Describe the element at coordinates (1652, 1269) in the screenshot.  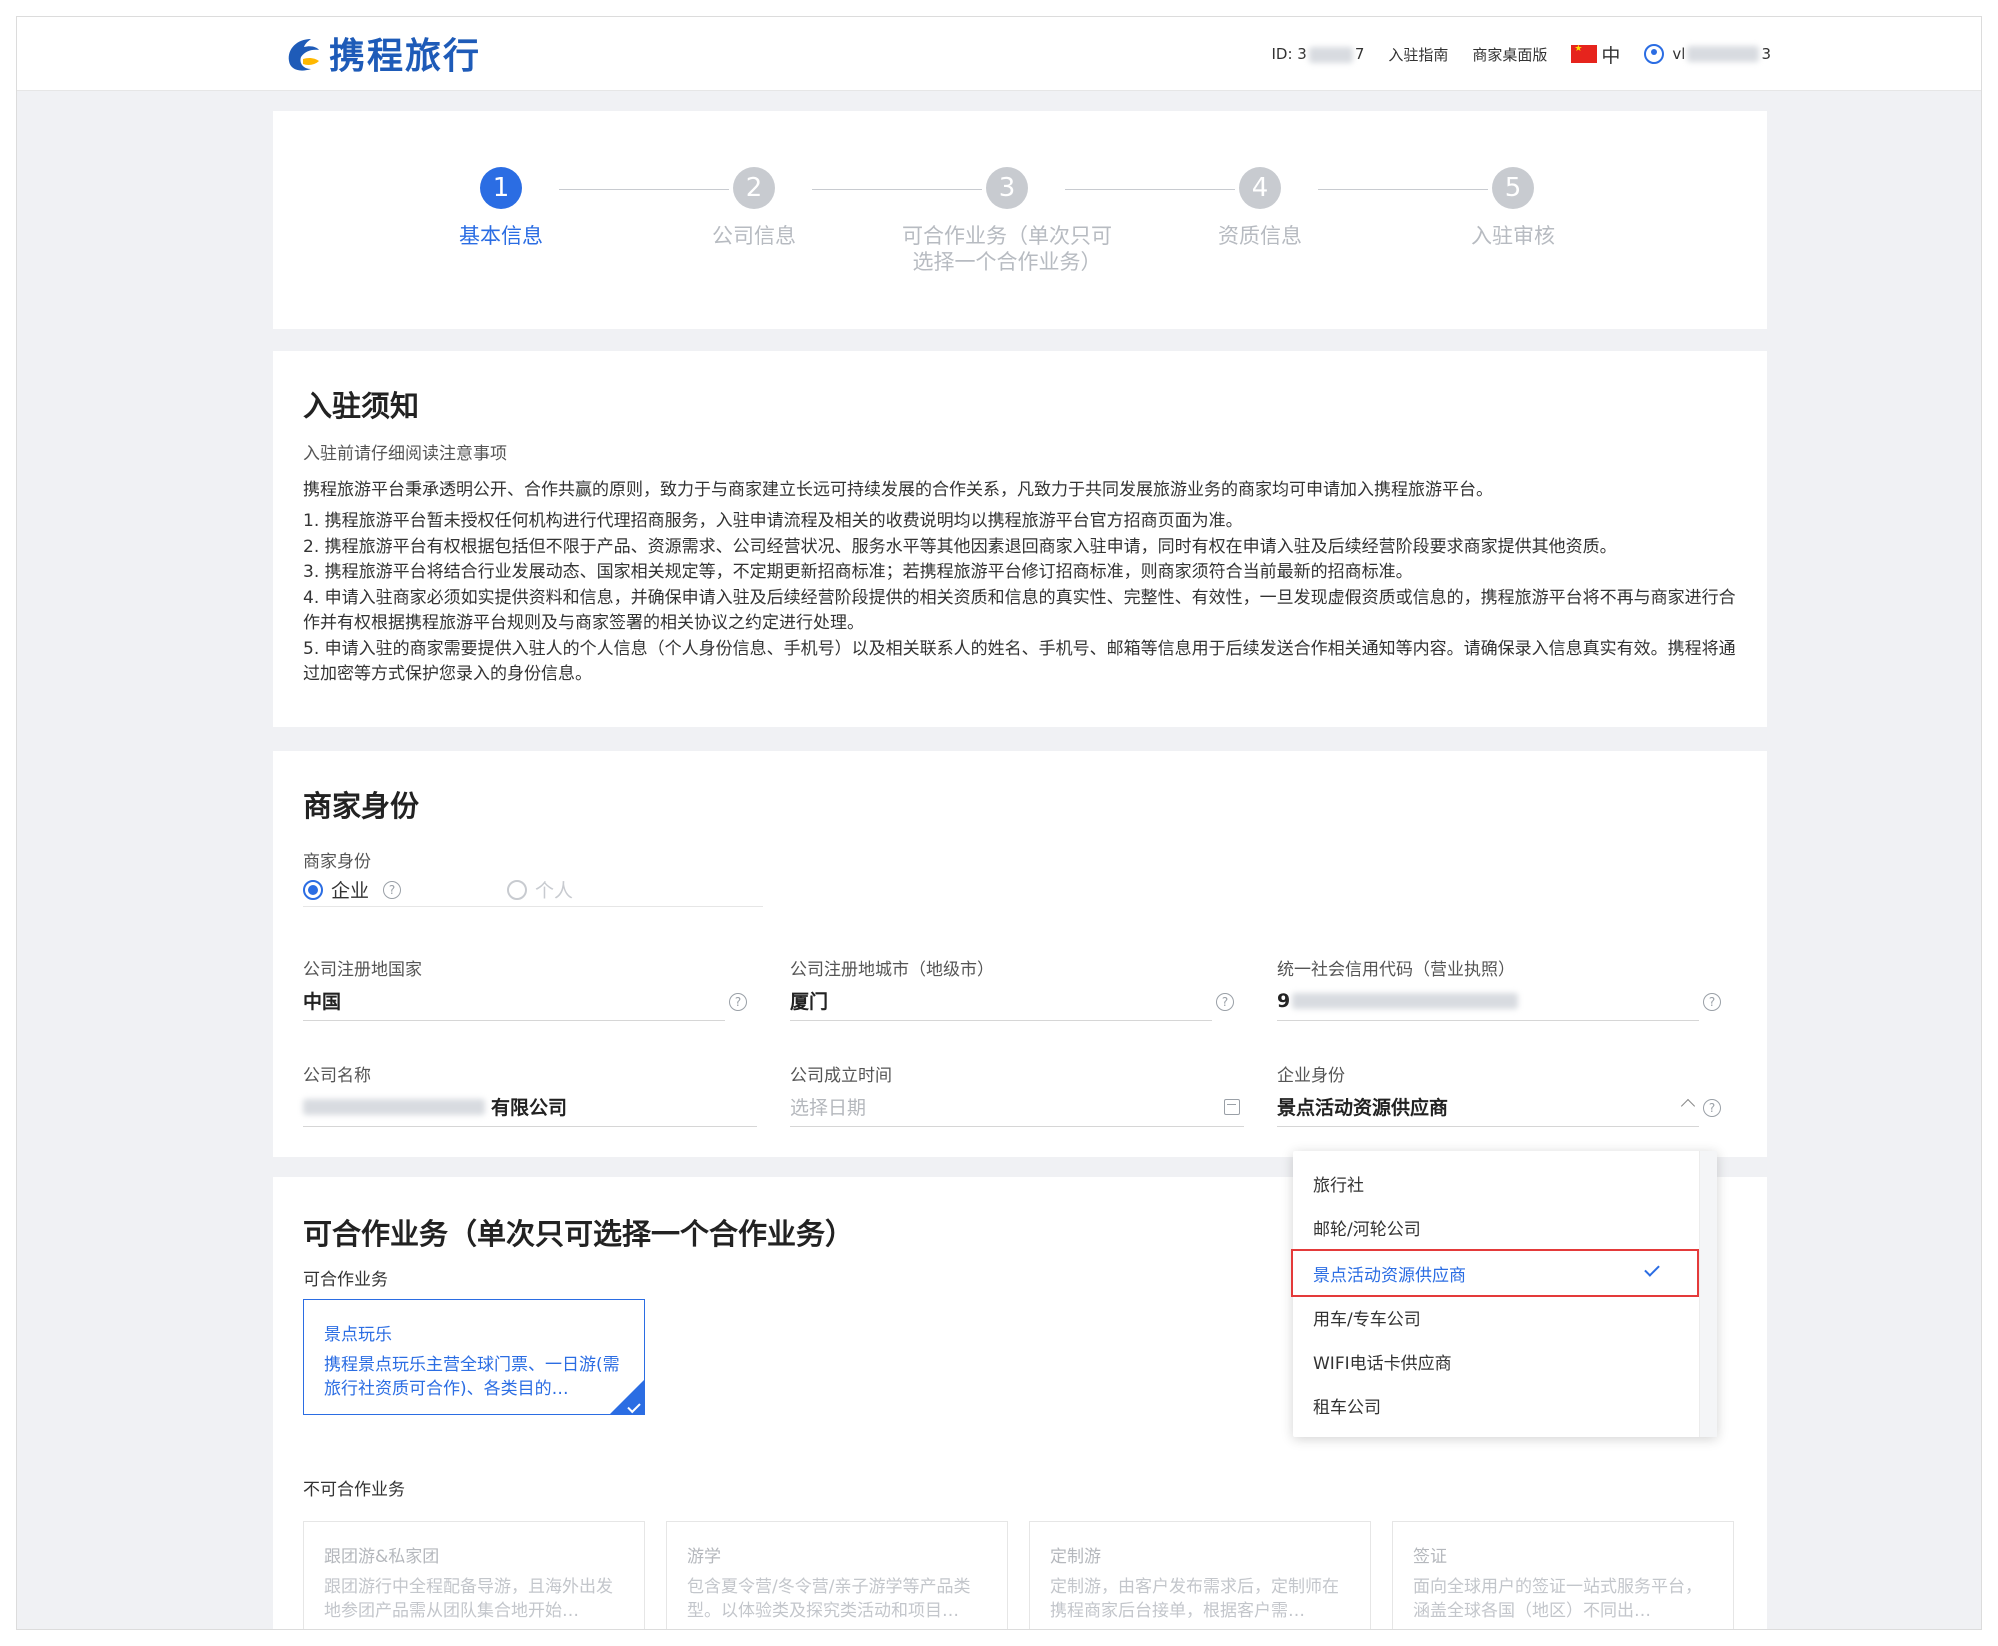
I see `check-icon` at that location.